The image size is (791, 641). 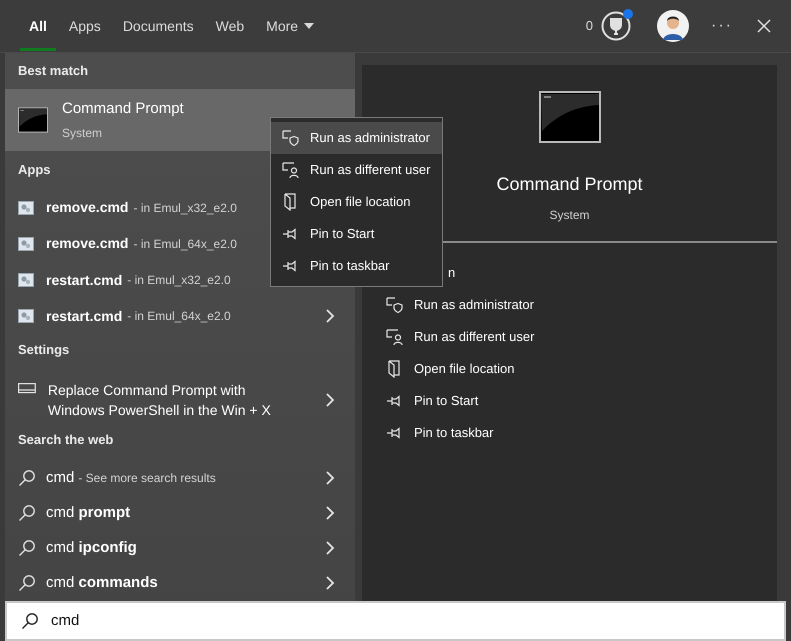 What do you see at coordinates (53, 71) in the screenshot?
I see `section-heading: Best match` at bounding box center [53, 71].